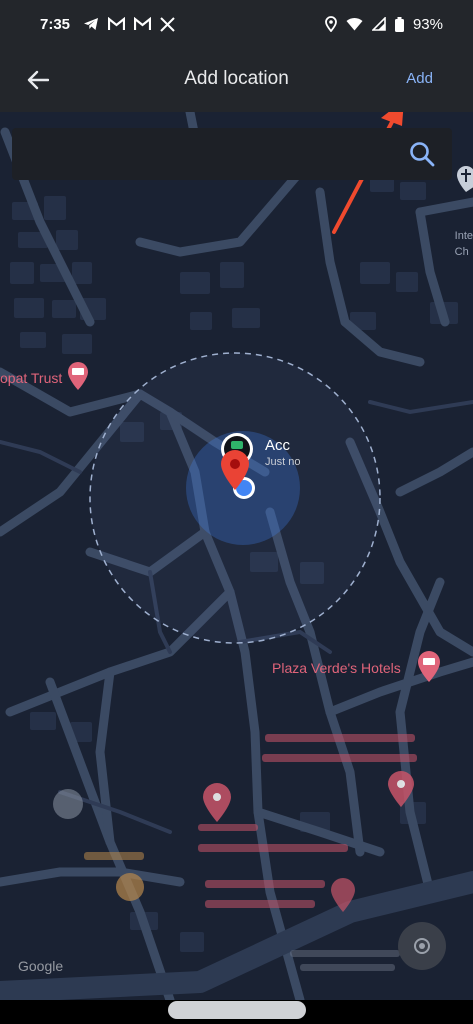  What do you see at coordinates (237, 445) in the screenshot?
I see `avatar-detail` at bounding box center [237, 445].